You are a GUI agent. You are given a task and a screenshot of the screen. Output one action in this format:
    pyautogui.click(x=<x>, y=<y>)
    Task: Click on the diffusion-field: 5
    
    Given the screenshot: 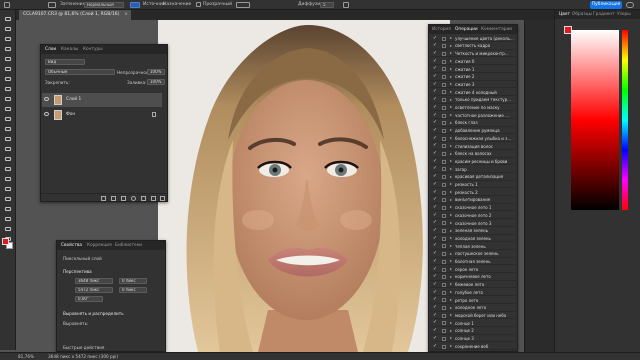 What is the action you would take?
    pyautogui.click(x=327, y=4)
    